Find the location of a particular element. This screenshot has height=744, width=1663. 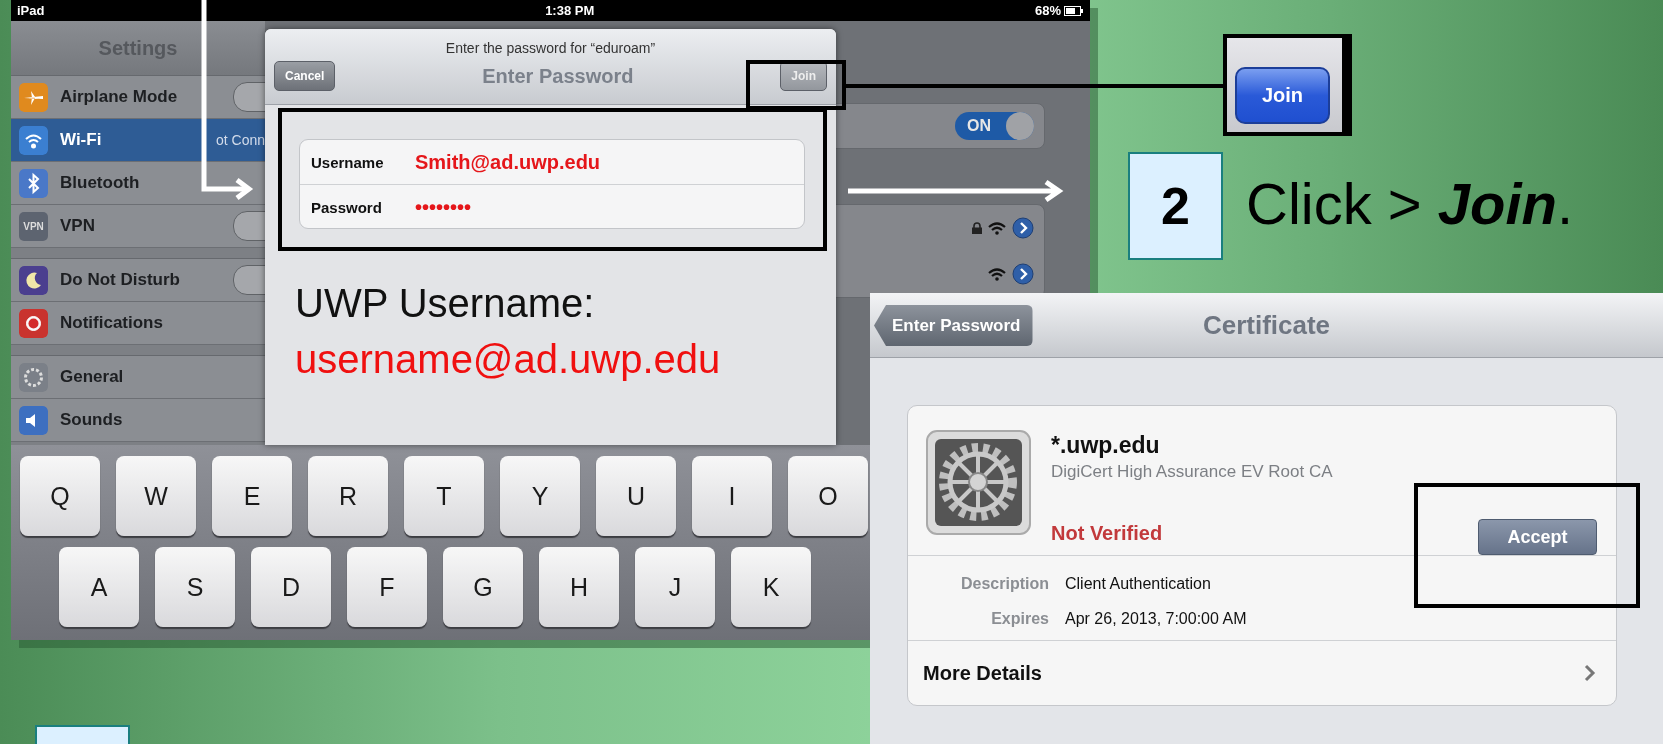

keyboard-key: S is located at coordinates (195, 587).